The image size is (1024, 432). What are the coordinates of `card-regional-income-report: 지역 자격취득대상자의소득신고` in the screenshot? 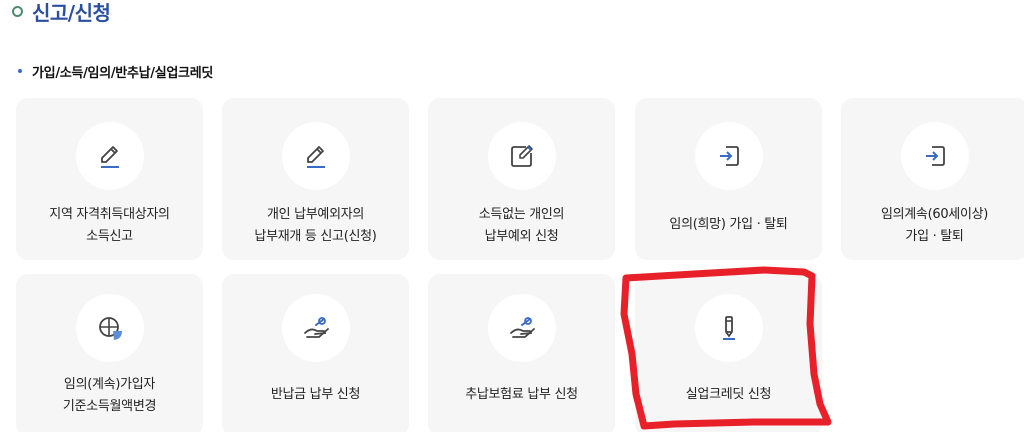 It's located at (109, 179).